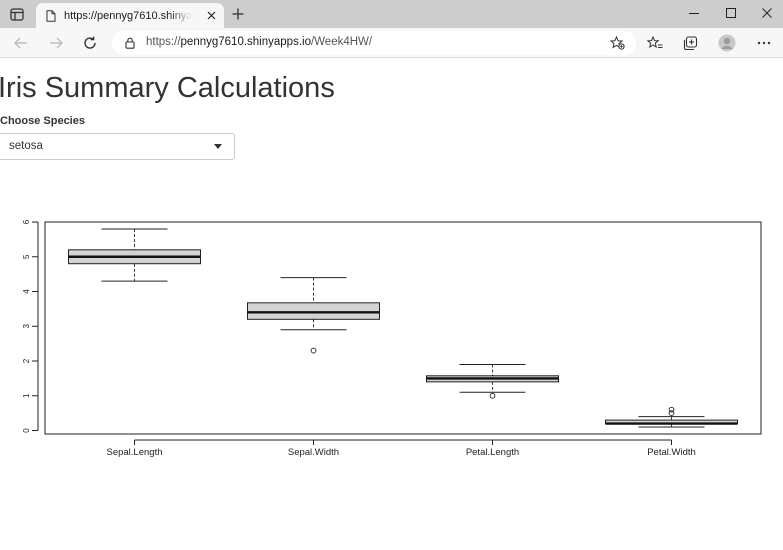 The height and width of the screenshot is (550, 783). I want to click on window-close-button, so click(766, 13).